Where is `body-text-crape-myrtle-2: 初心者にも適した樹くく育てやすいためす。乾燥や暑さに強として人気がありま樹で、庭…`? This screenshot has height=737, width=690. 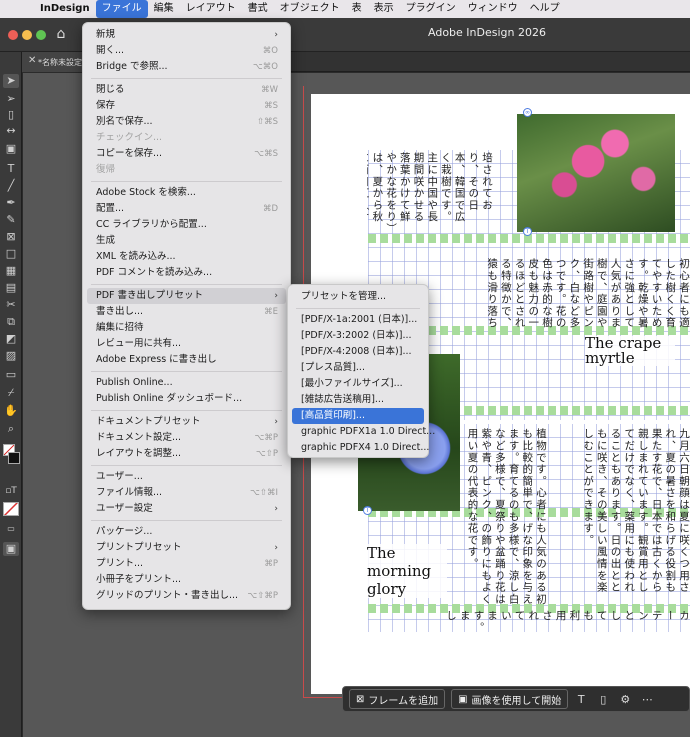 body-text-crape-myrtle-2: 初心者にも適した樹くく育てやすいためす。乾燥や暑さに強として人気がありま樹で、庭… is located at coordinates (588, 294).